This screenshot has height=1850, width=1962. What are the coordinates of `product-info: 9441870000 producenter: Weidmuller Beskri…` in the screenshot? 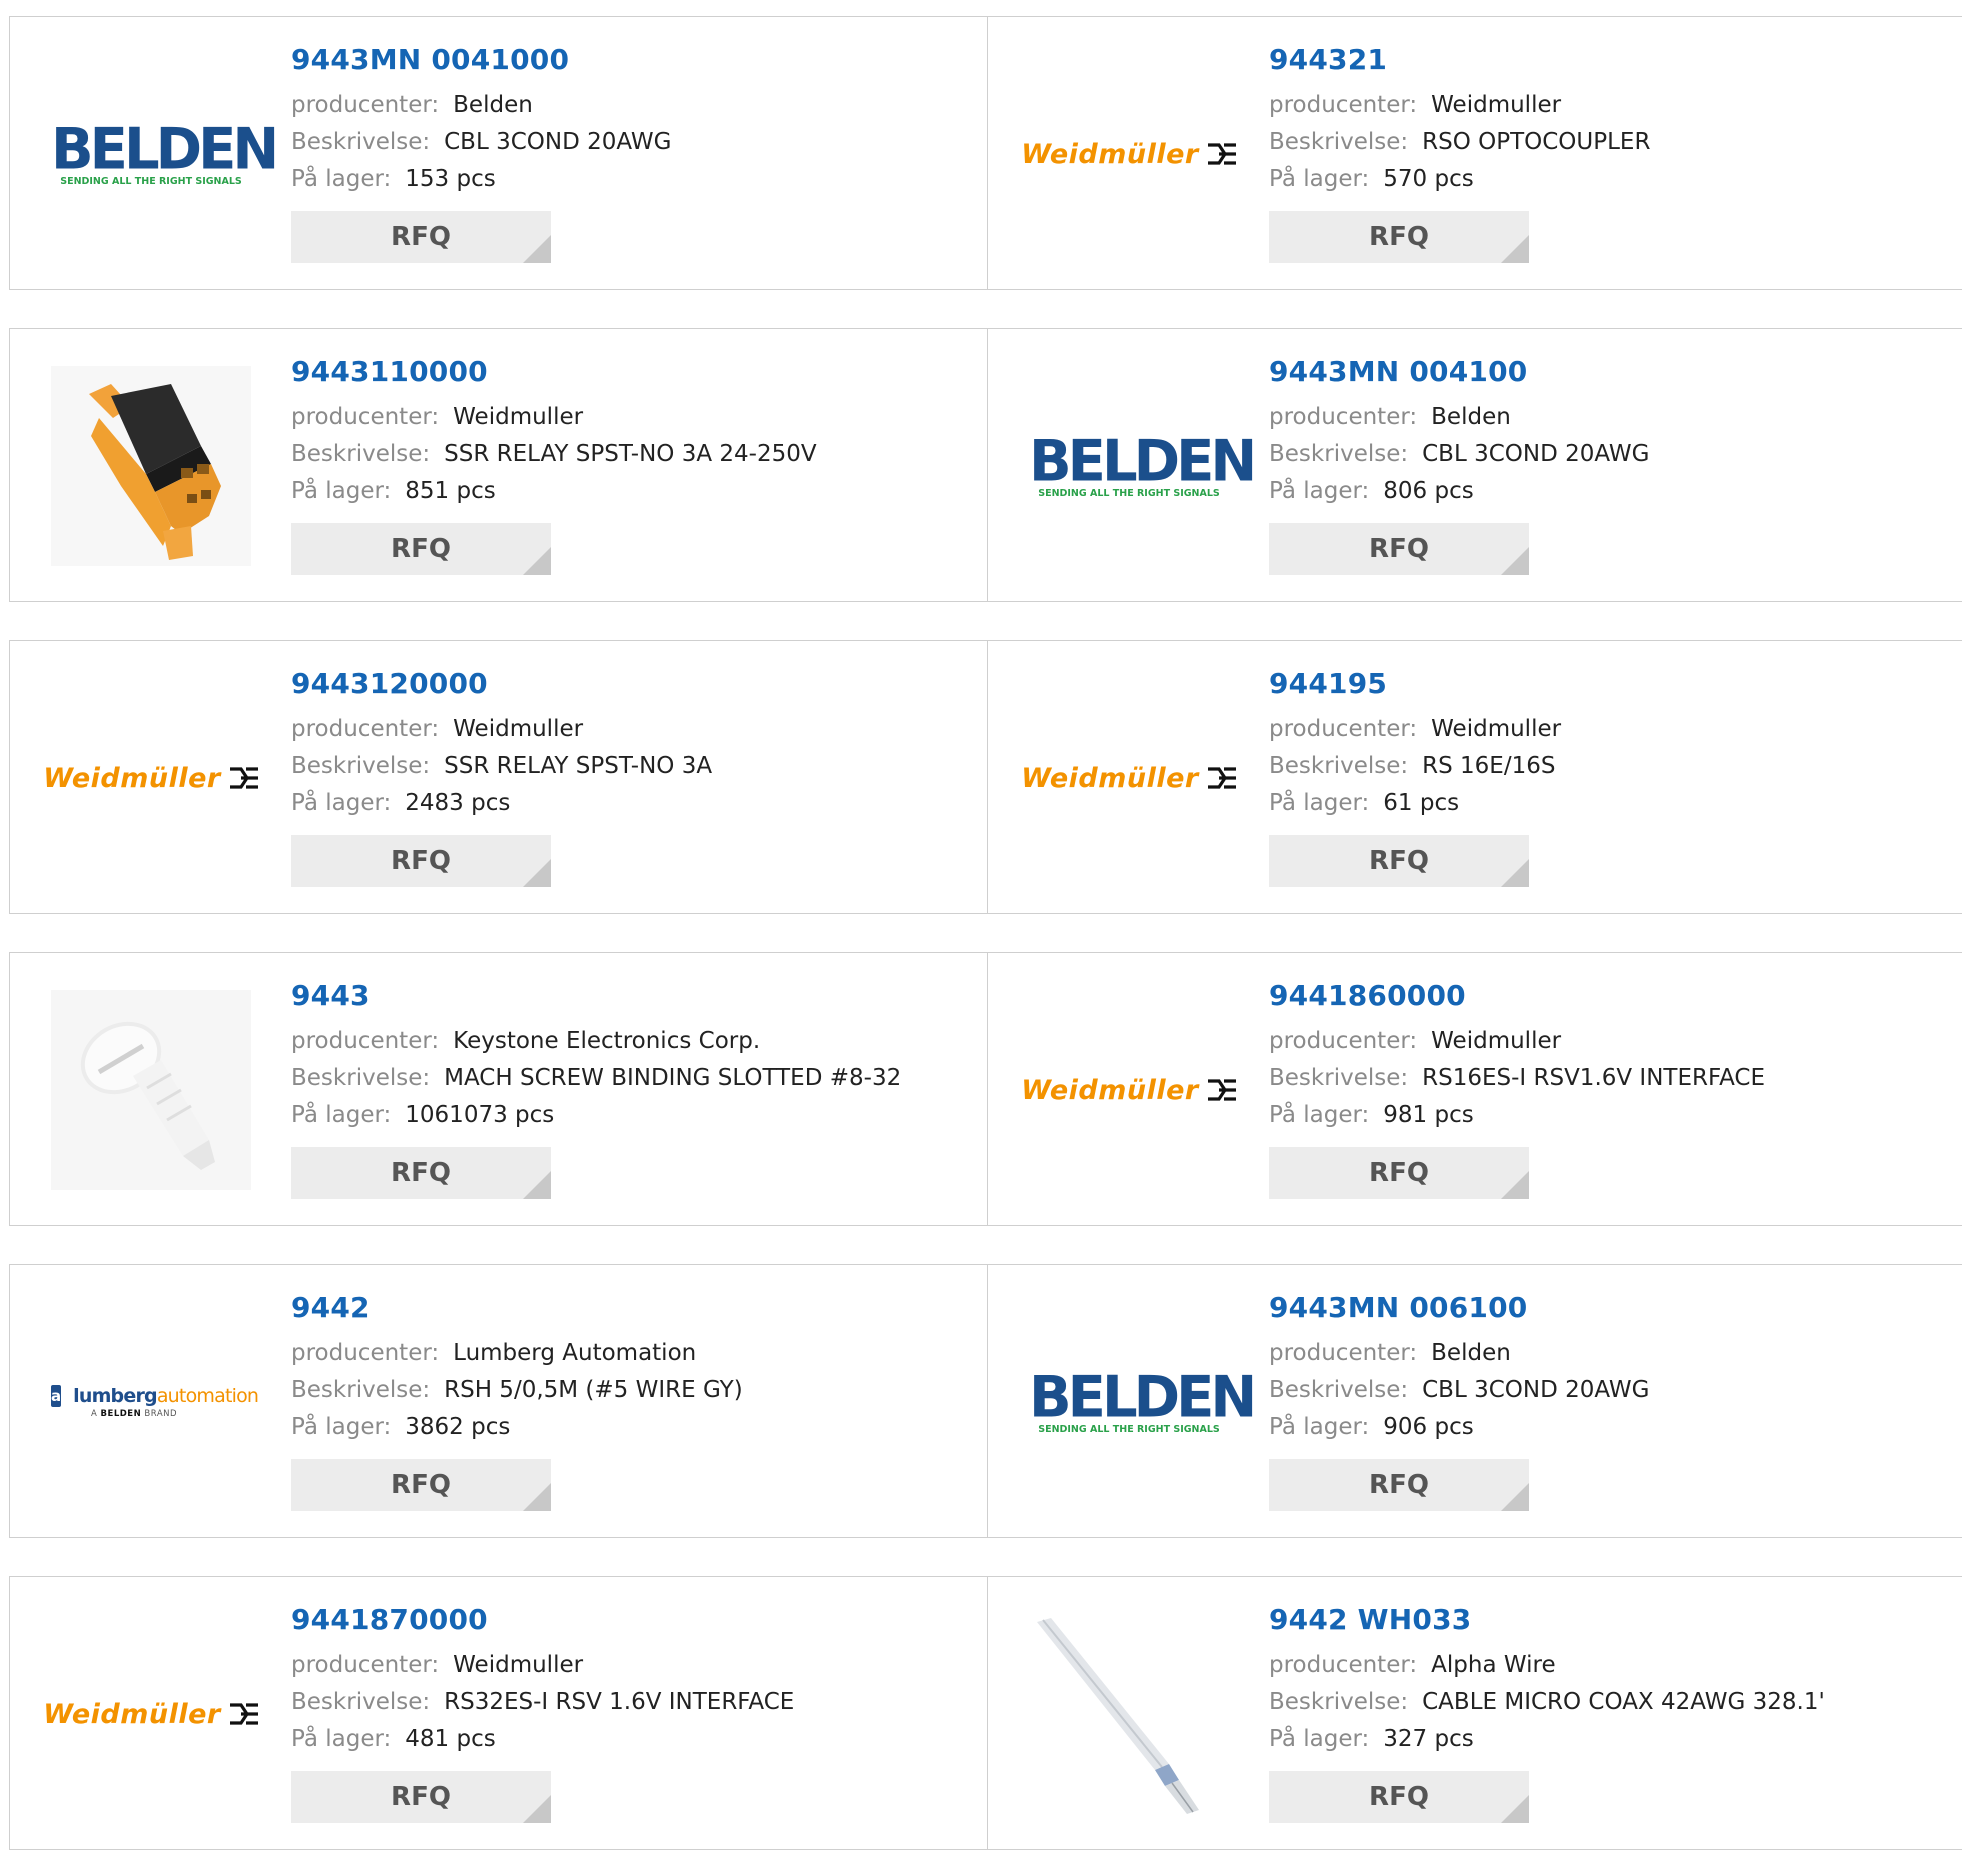 It's located at (542, 1713).